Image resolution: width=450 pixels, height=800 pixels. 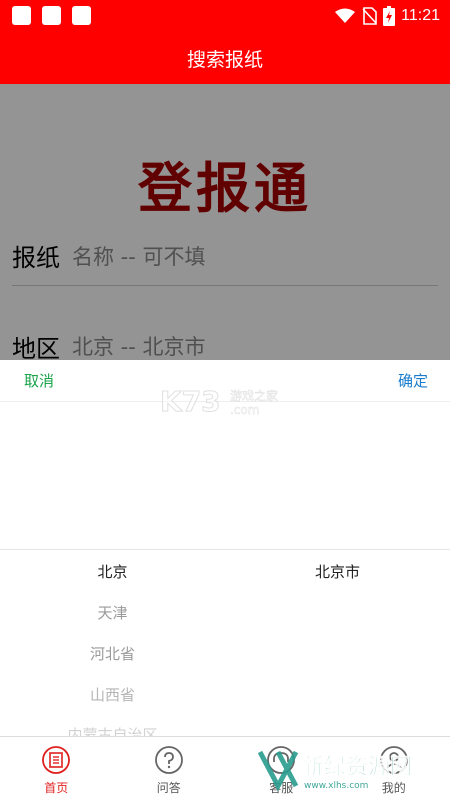 What do you see at coordinates (357, 767) in the screenshot?
I see `watermark-text: 新绿资源网` at bounding box center [357, 767].